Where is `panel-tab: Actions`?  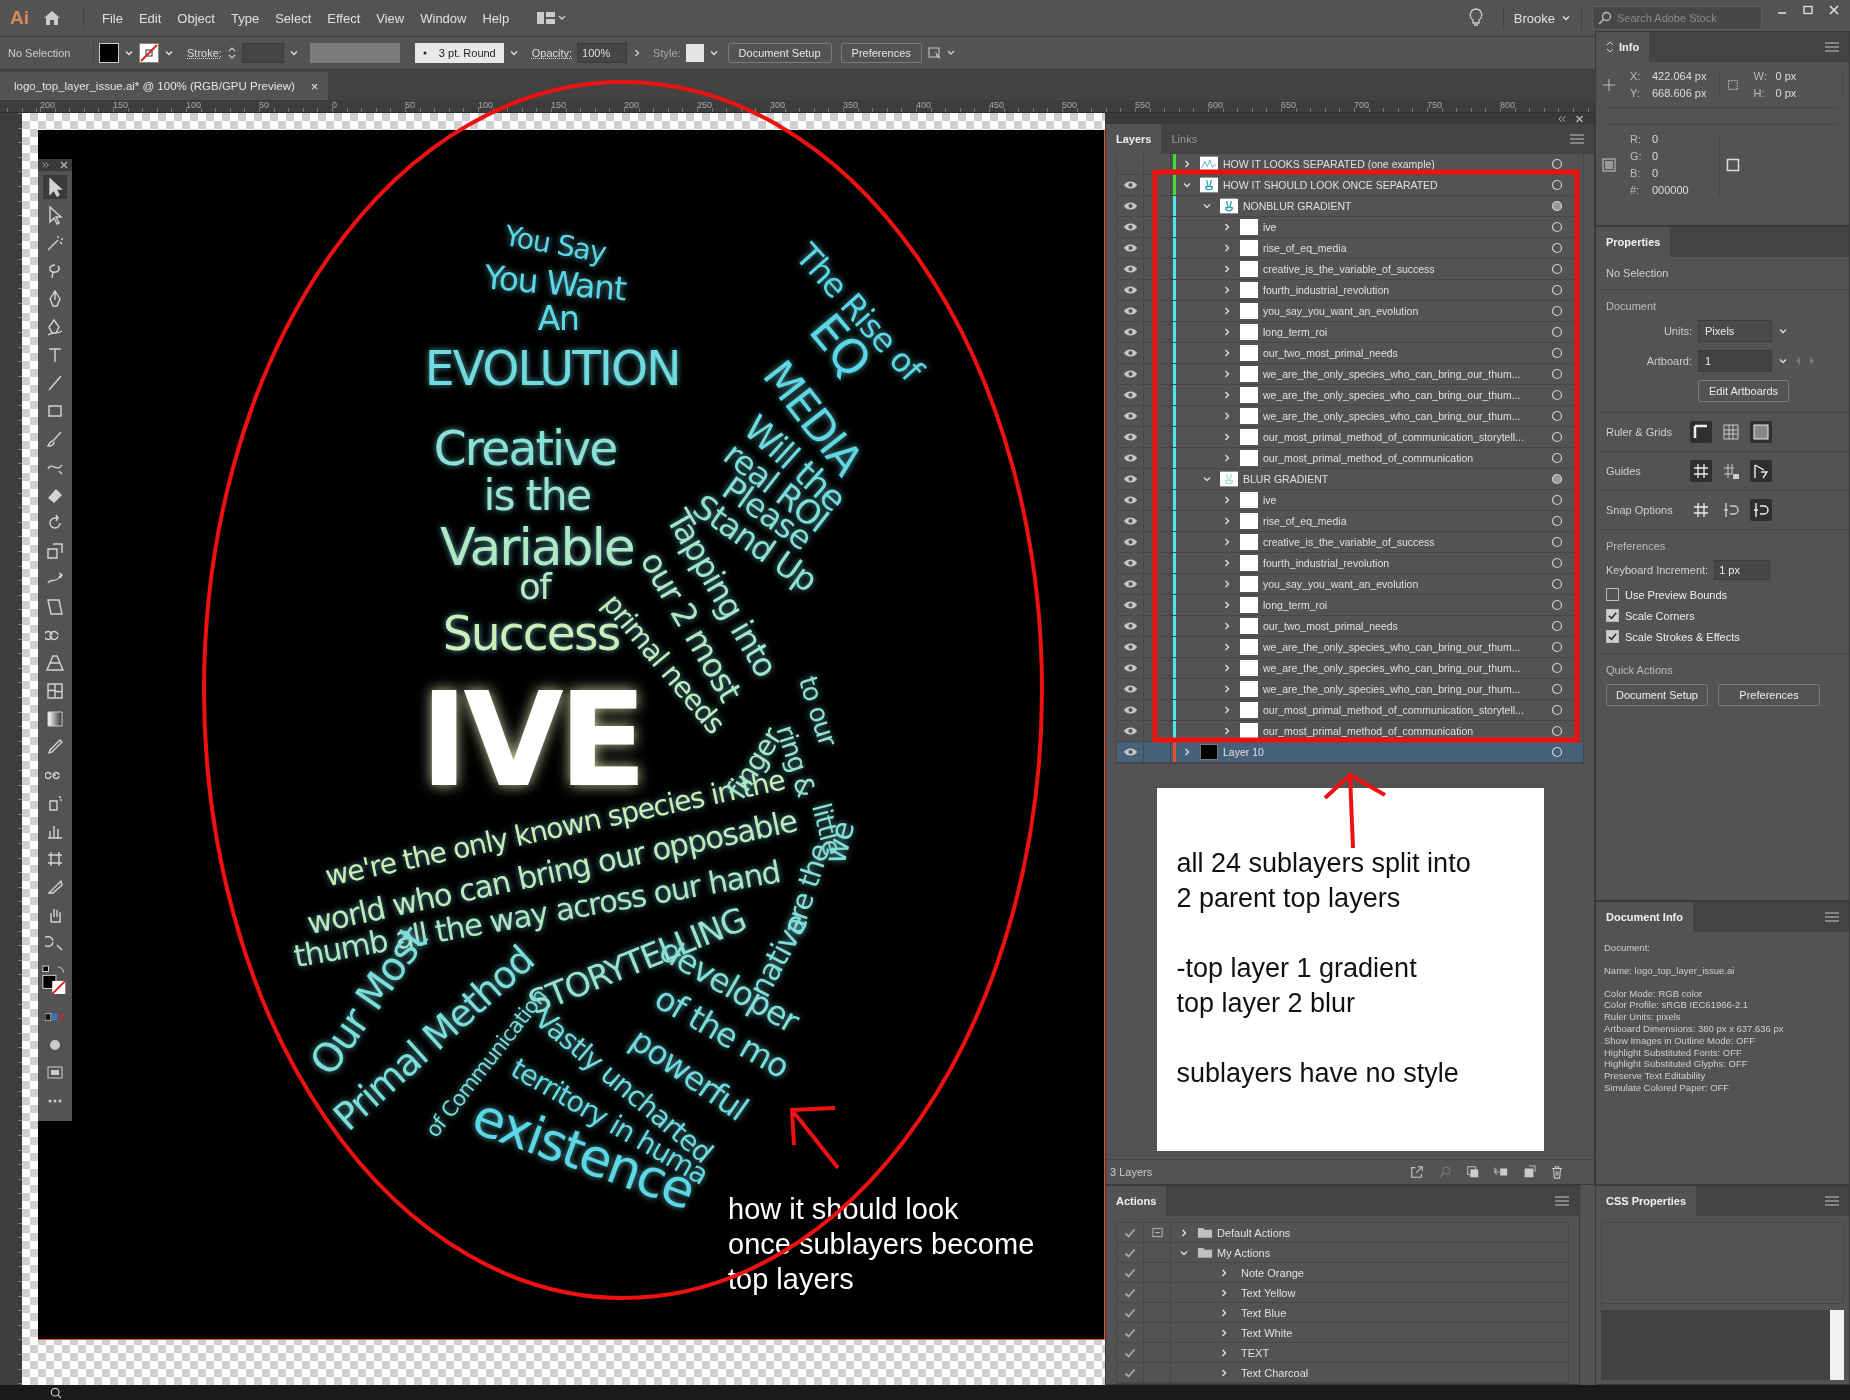
panel-tab: Actions is located at coordinates (1136, 1201).